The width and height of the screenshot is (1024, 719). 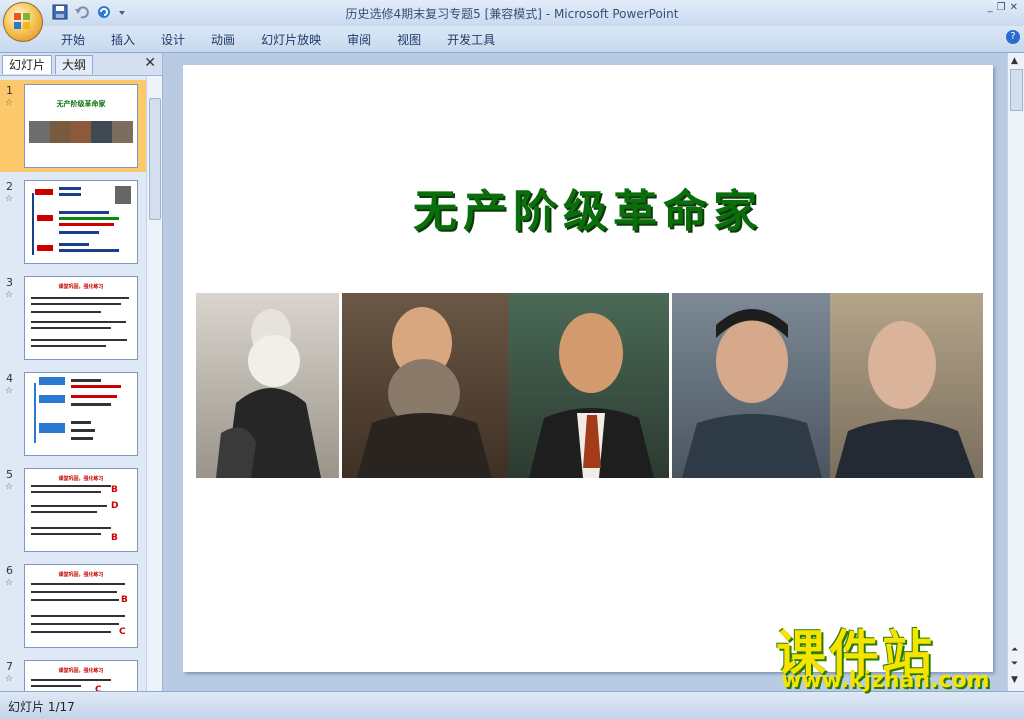 What do you see at coordinates (9, 666) in the screenshot?
I see `thumbnail-number: 7` at bounding box center [9, 666].